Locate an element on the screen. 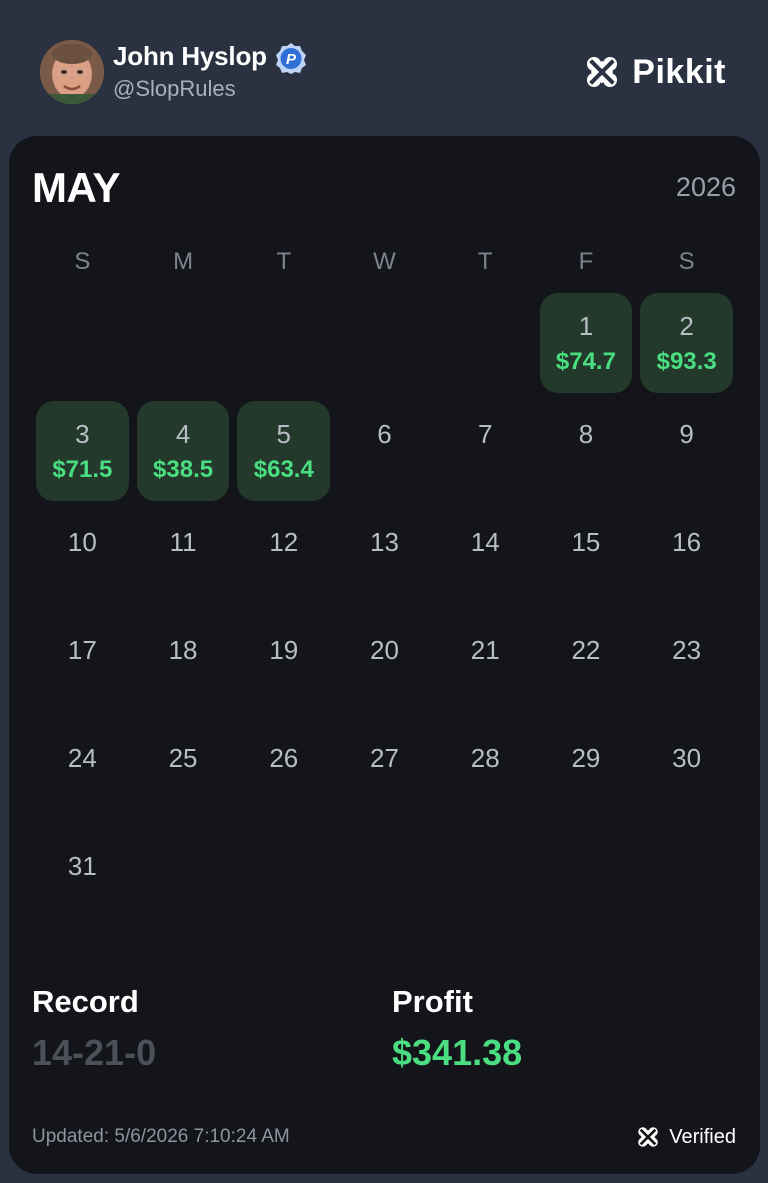  day-cell: 30 is located at coordinates (686, 775).